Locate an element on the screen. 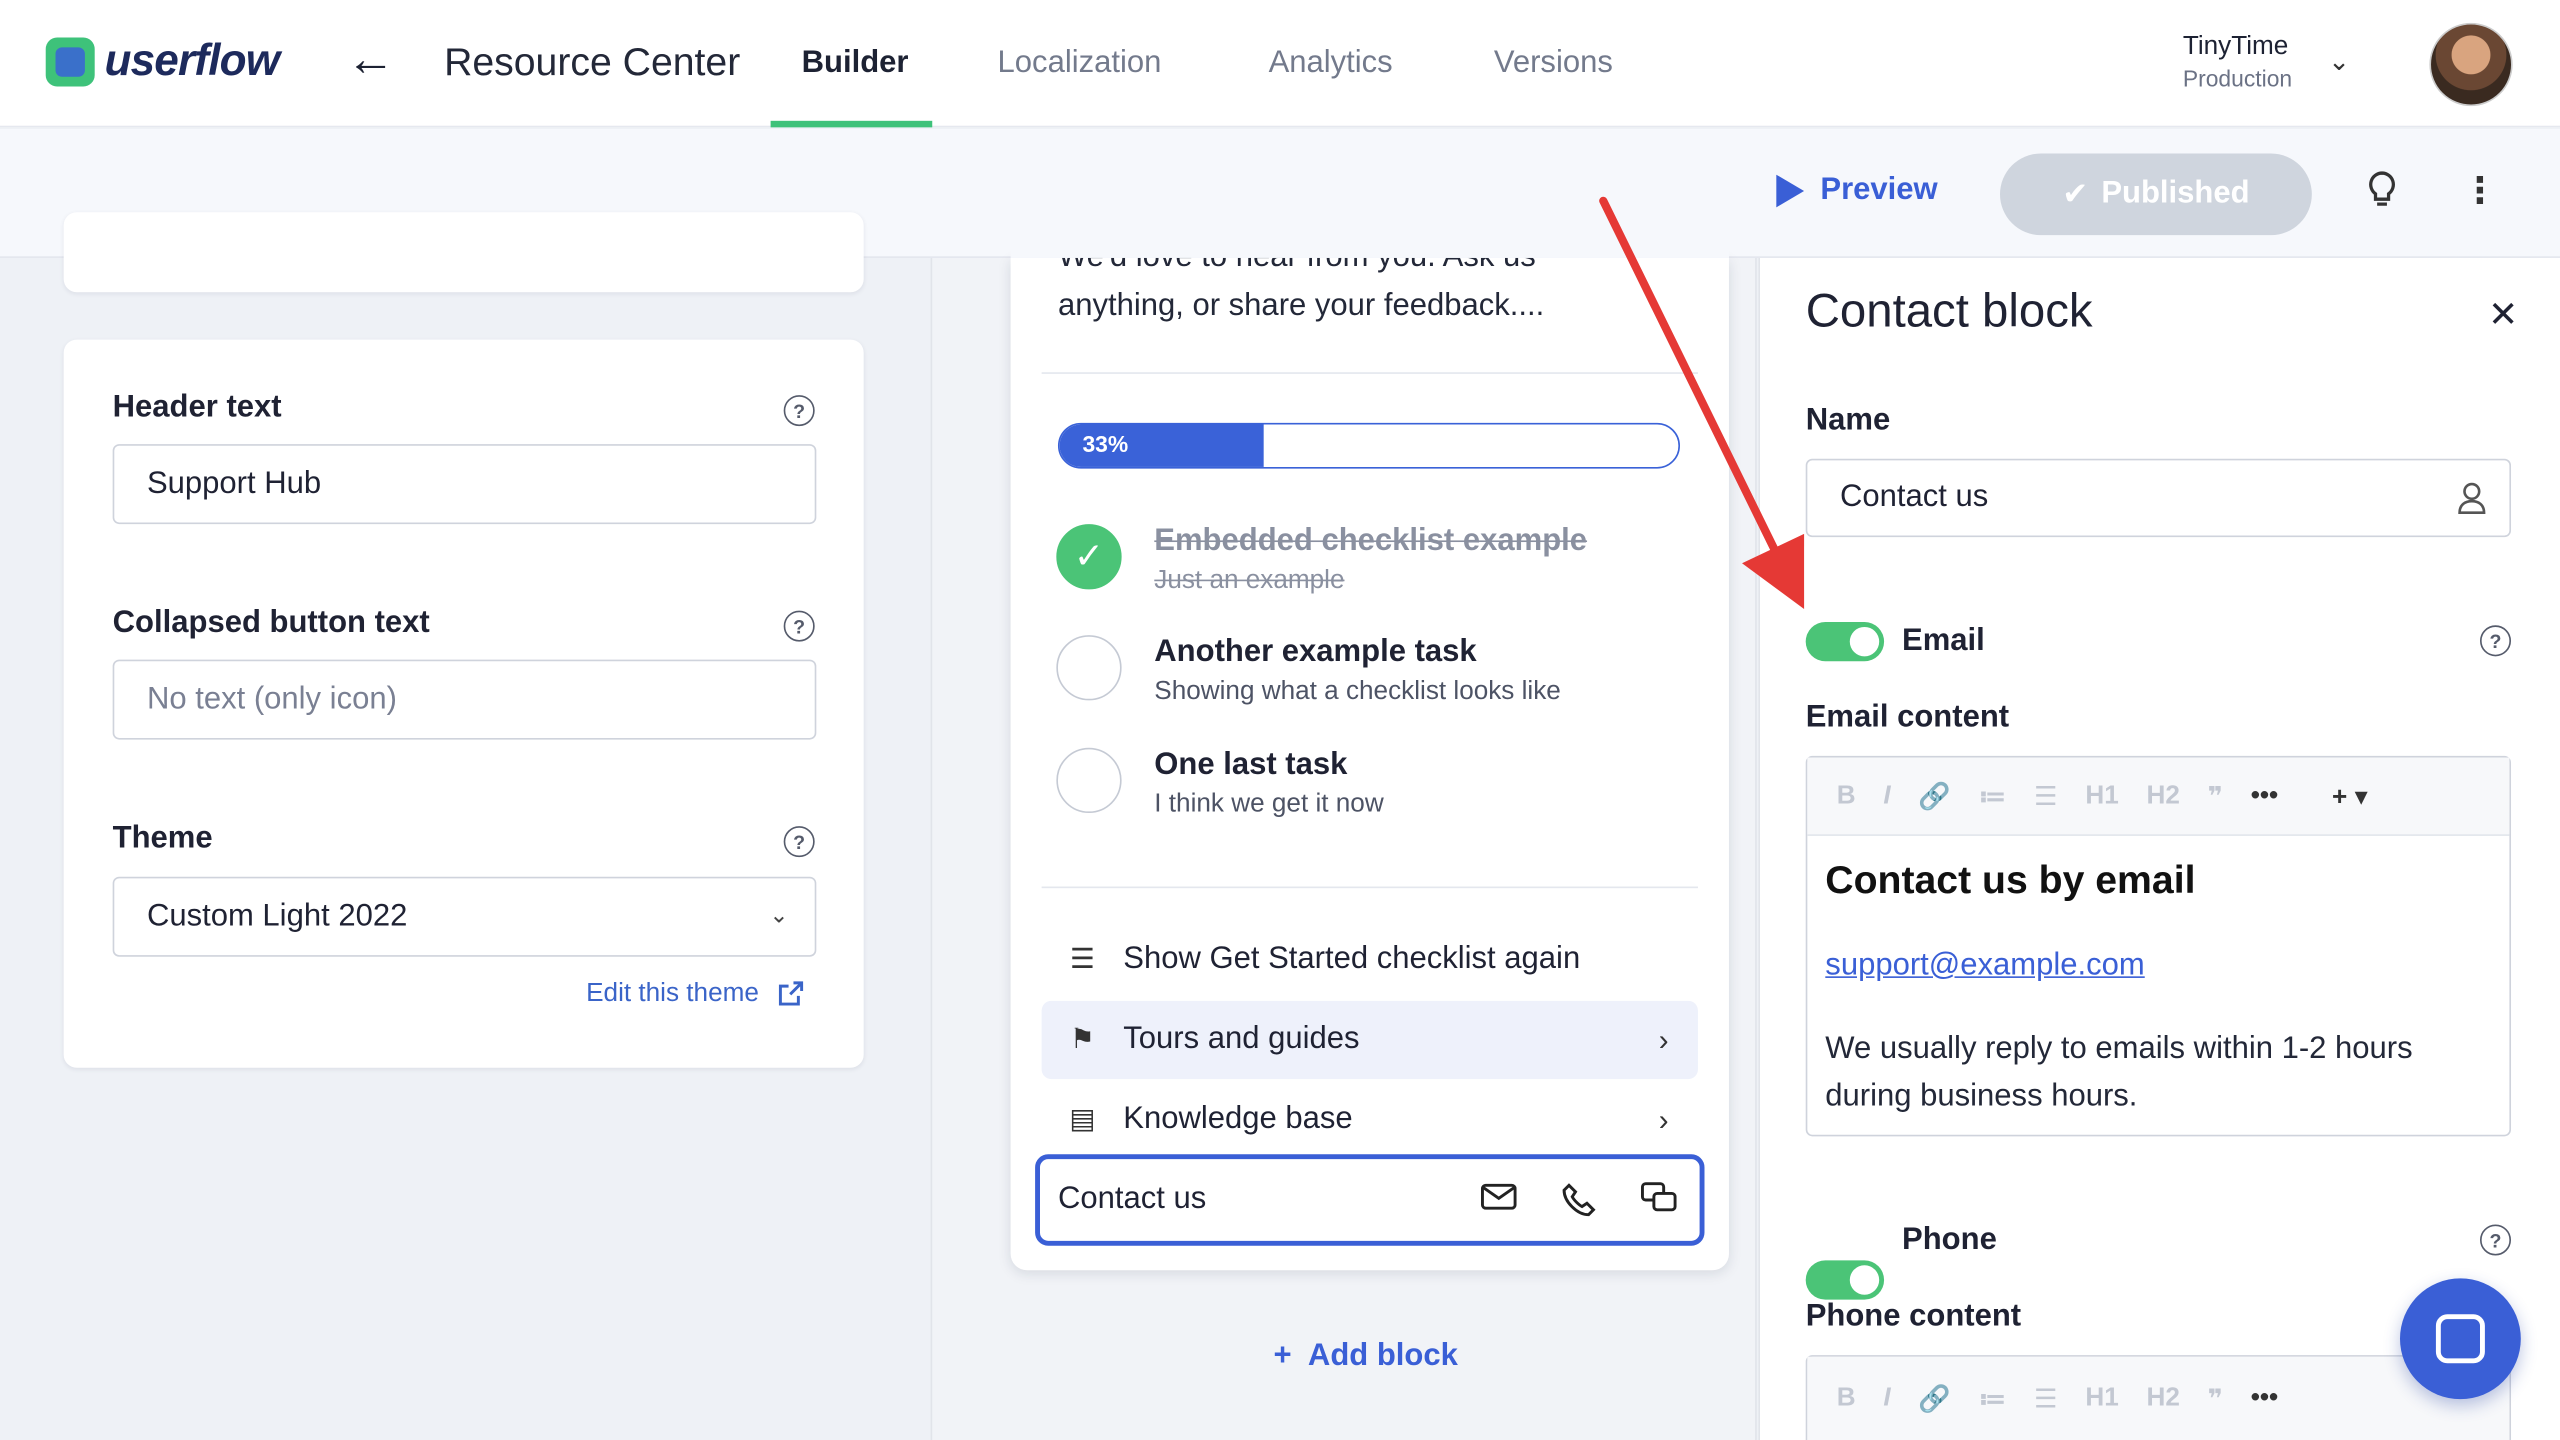 The image size is (2560, 1440). org-name: TinyTime is located at coordinates (2235, 46).